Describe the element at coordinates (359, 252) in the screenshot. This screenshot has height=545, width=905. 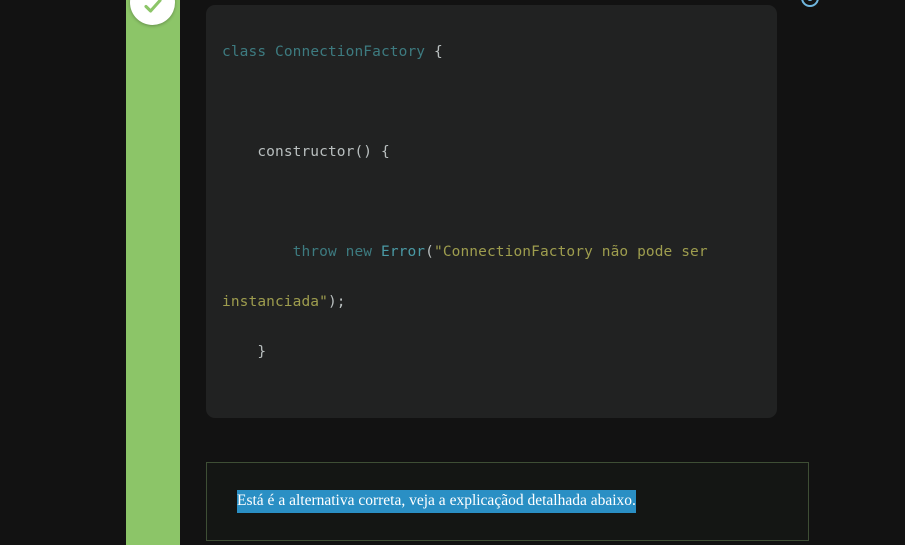
I see `code-token: new` at that location.